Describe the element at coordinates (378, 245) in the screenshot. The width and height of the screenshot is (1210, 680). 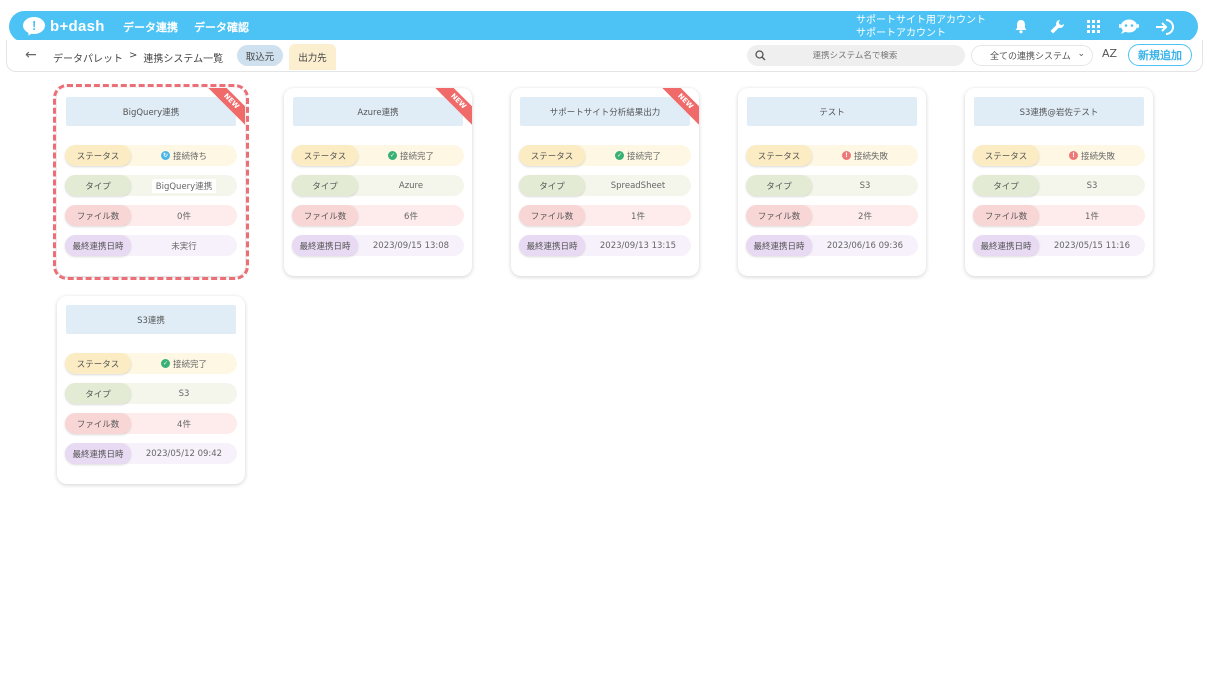
I see `last-sync-row: 最終連携日時 2023/09/15 13:08` at that location.